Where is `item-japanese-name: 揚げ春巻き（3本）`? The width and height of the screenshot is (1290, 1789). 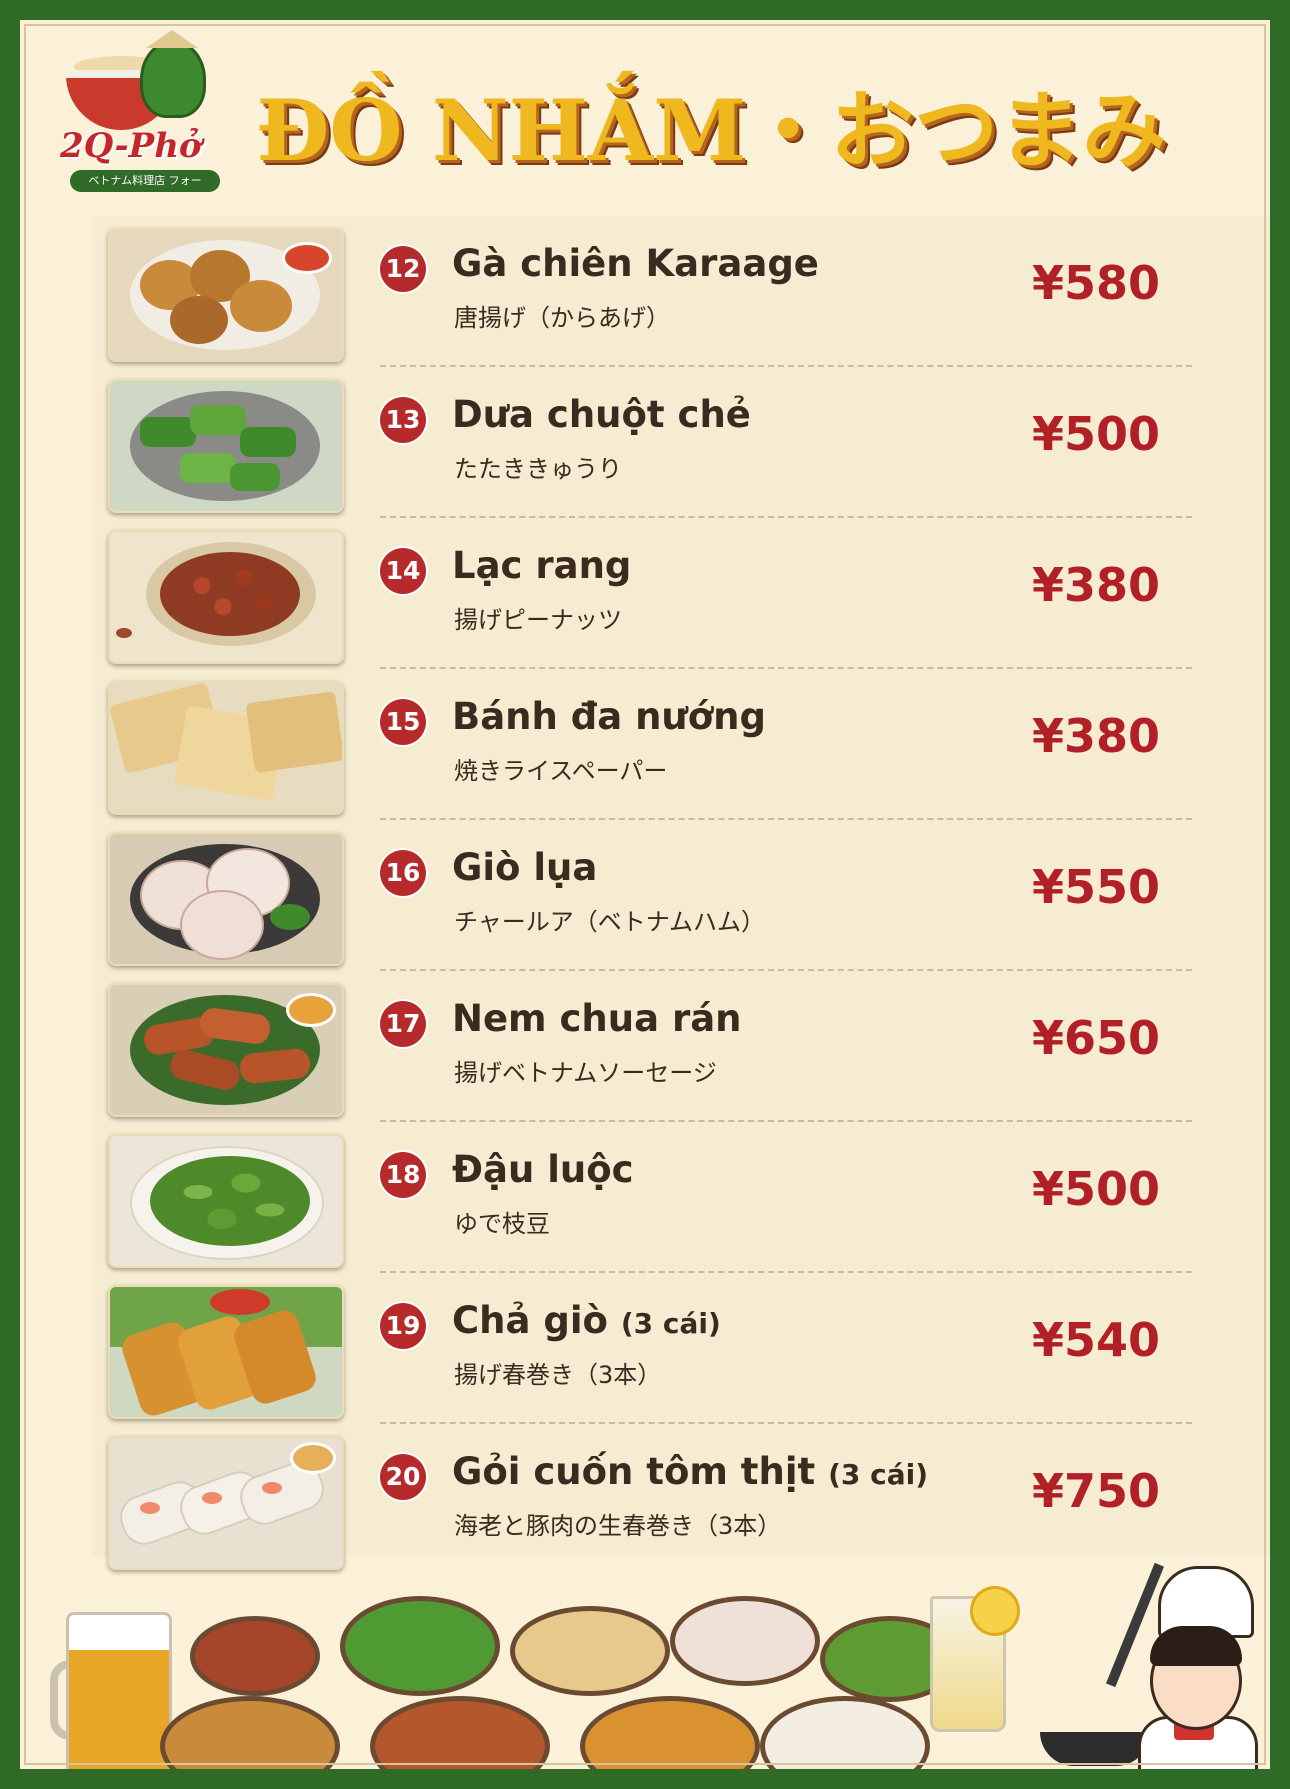
item-japanese-name: 揚げ春巻き（3本） is located at coordinates (558, 1375).